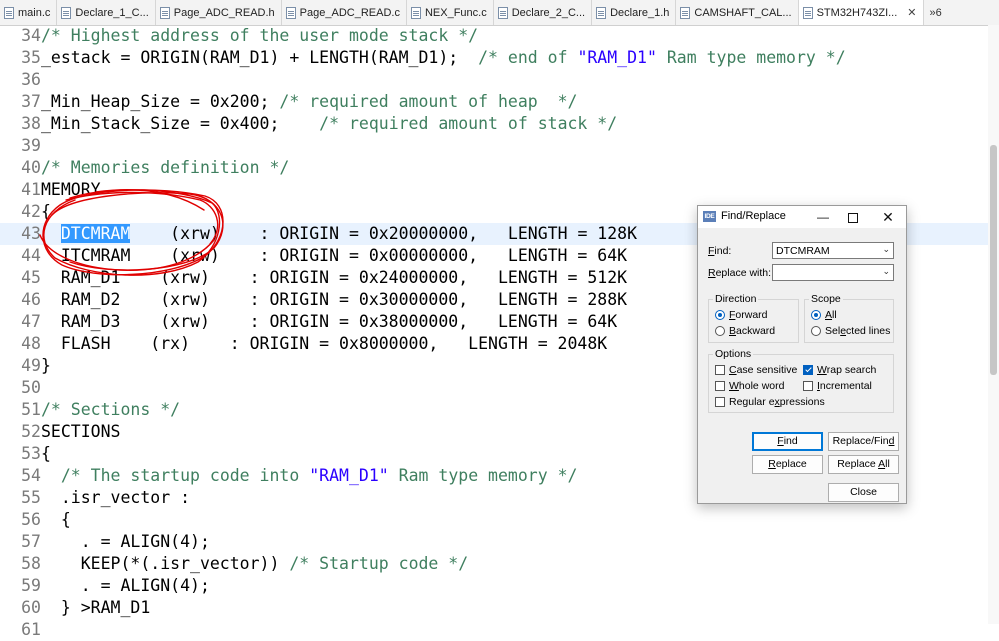  What do you see at coordinates (499, 520) in the screenshot?
I see `code-line: 56 {` at bounding box center [499, 520].